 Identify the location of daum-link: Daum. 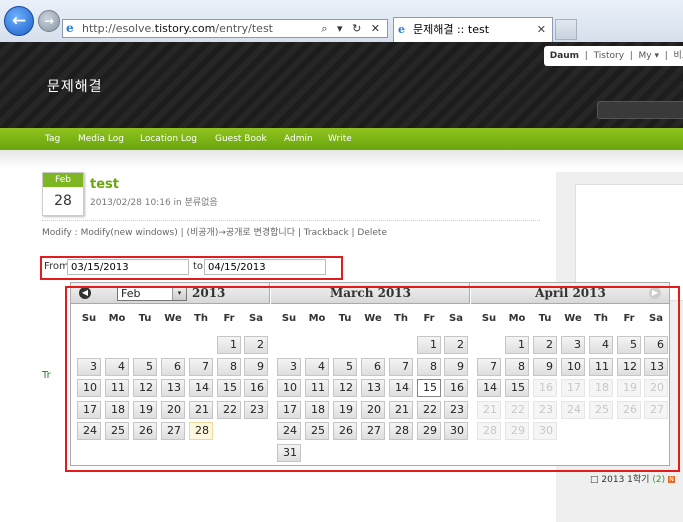
(564, 56).